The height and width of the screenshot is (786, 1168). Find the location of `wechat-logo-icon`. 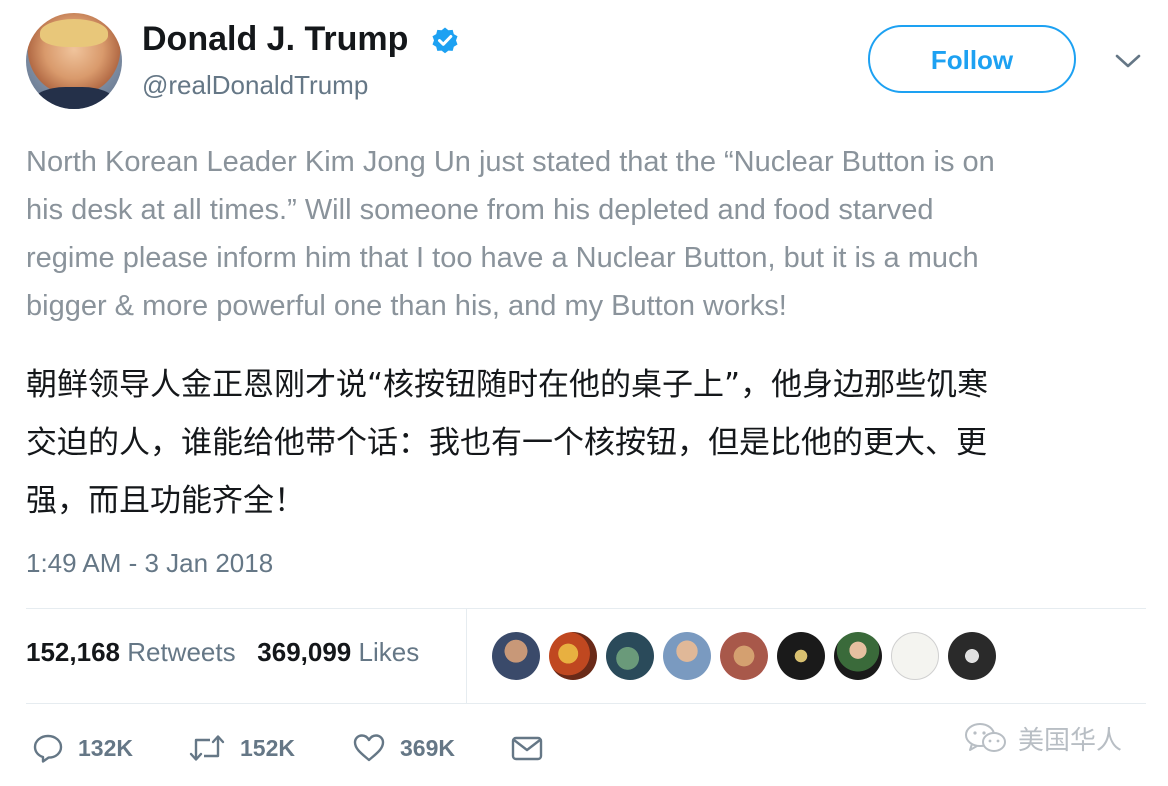

wechat-logo-icon is located at coordinates (985, 737).